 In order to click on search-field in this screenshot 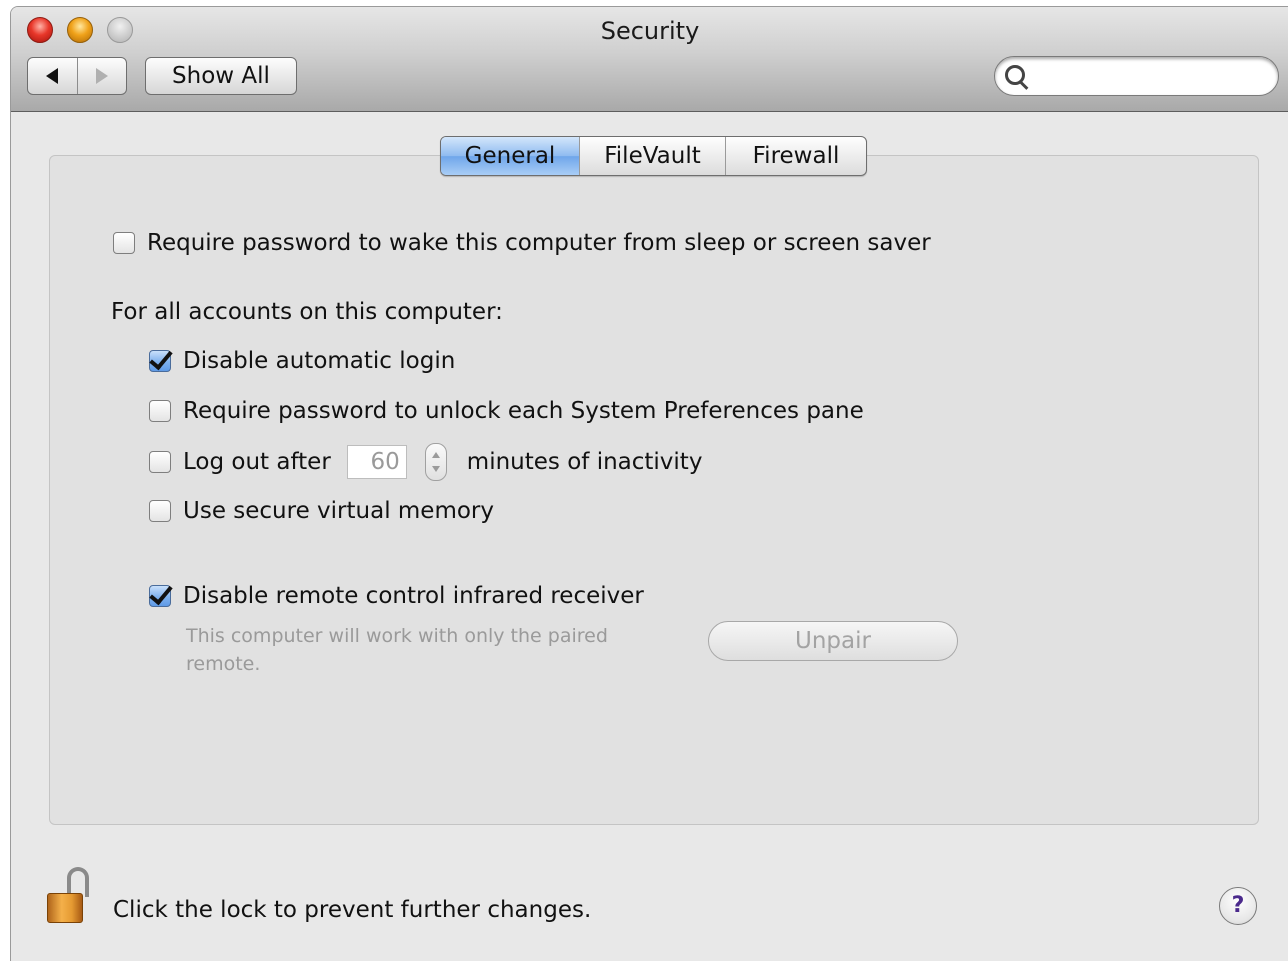, I will do `click(1136, 76)`.